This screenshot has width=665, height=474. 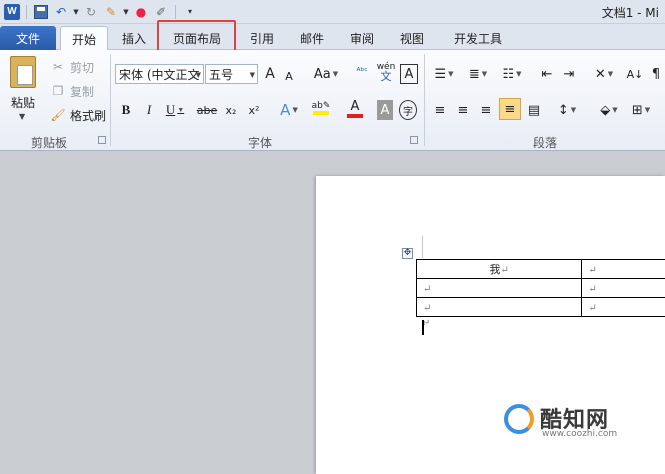 What do you see at coordinates (58, 67) in the screenshot?
I see `scissors-icon: ✂` at bounding box center [58, 67].